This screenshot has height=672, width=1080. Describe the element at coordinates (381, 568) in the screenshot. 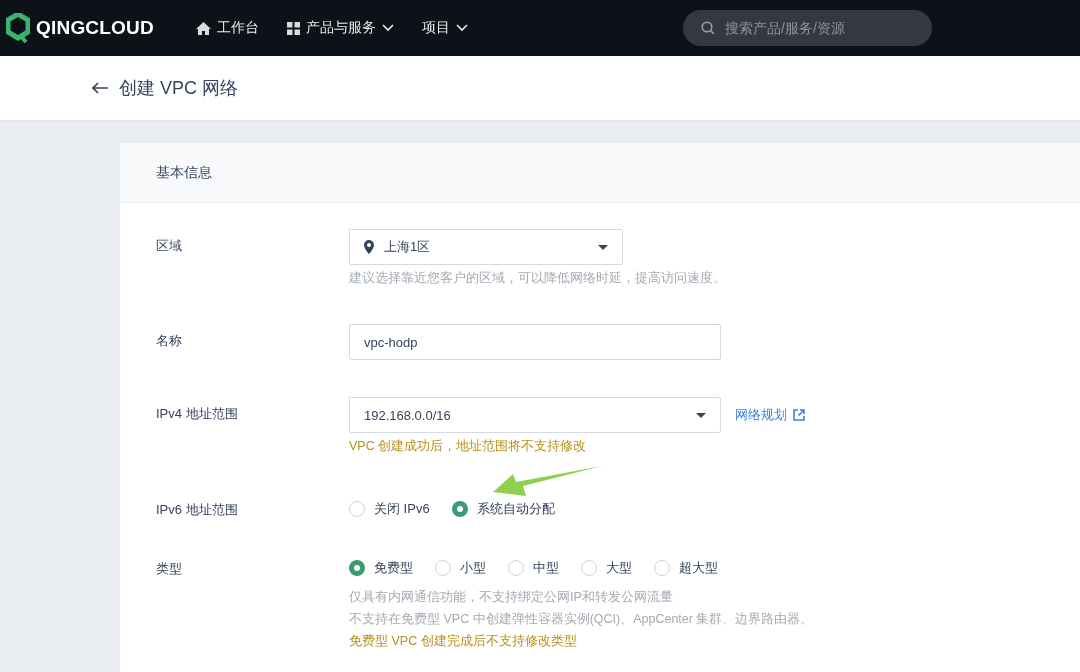

I see `radio-option: 免费型` at that location.